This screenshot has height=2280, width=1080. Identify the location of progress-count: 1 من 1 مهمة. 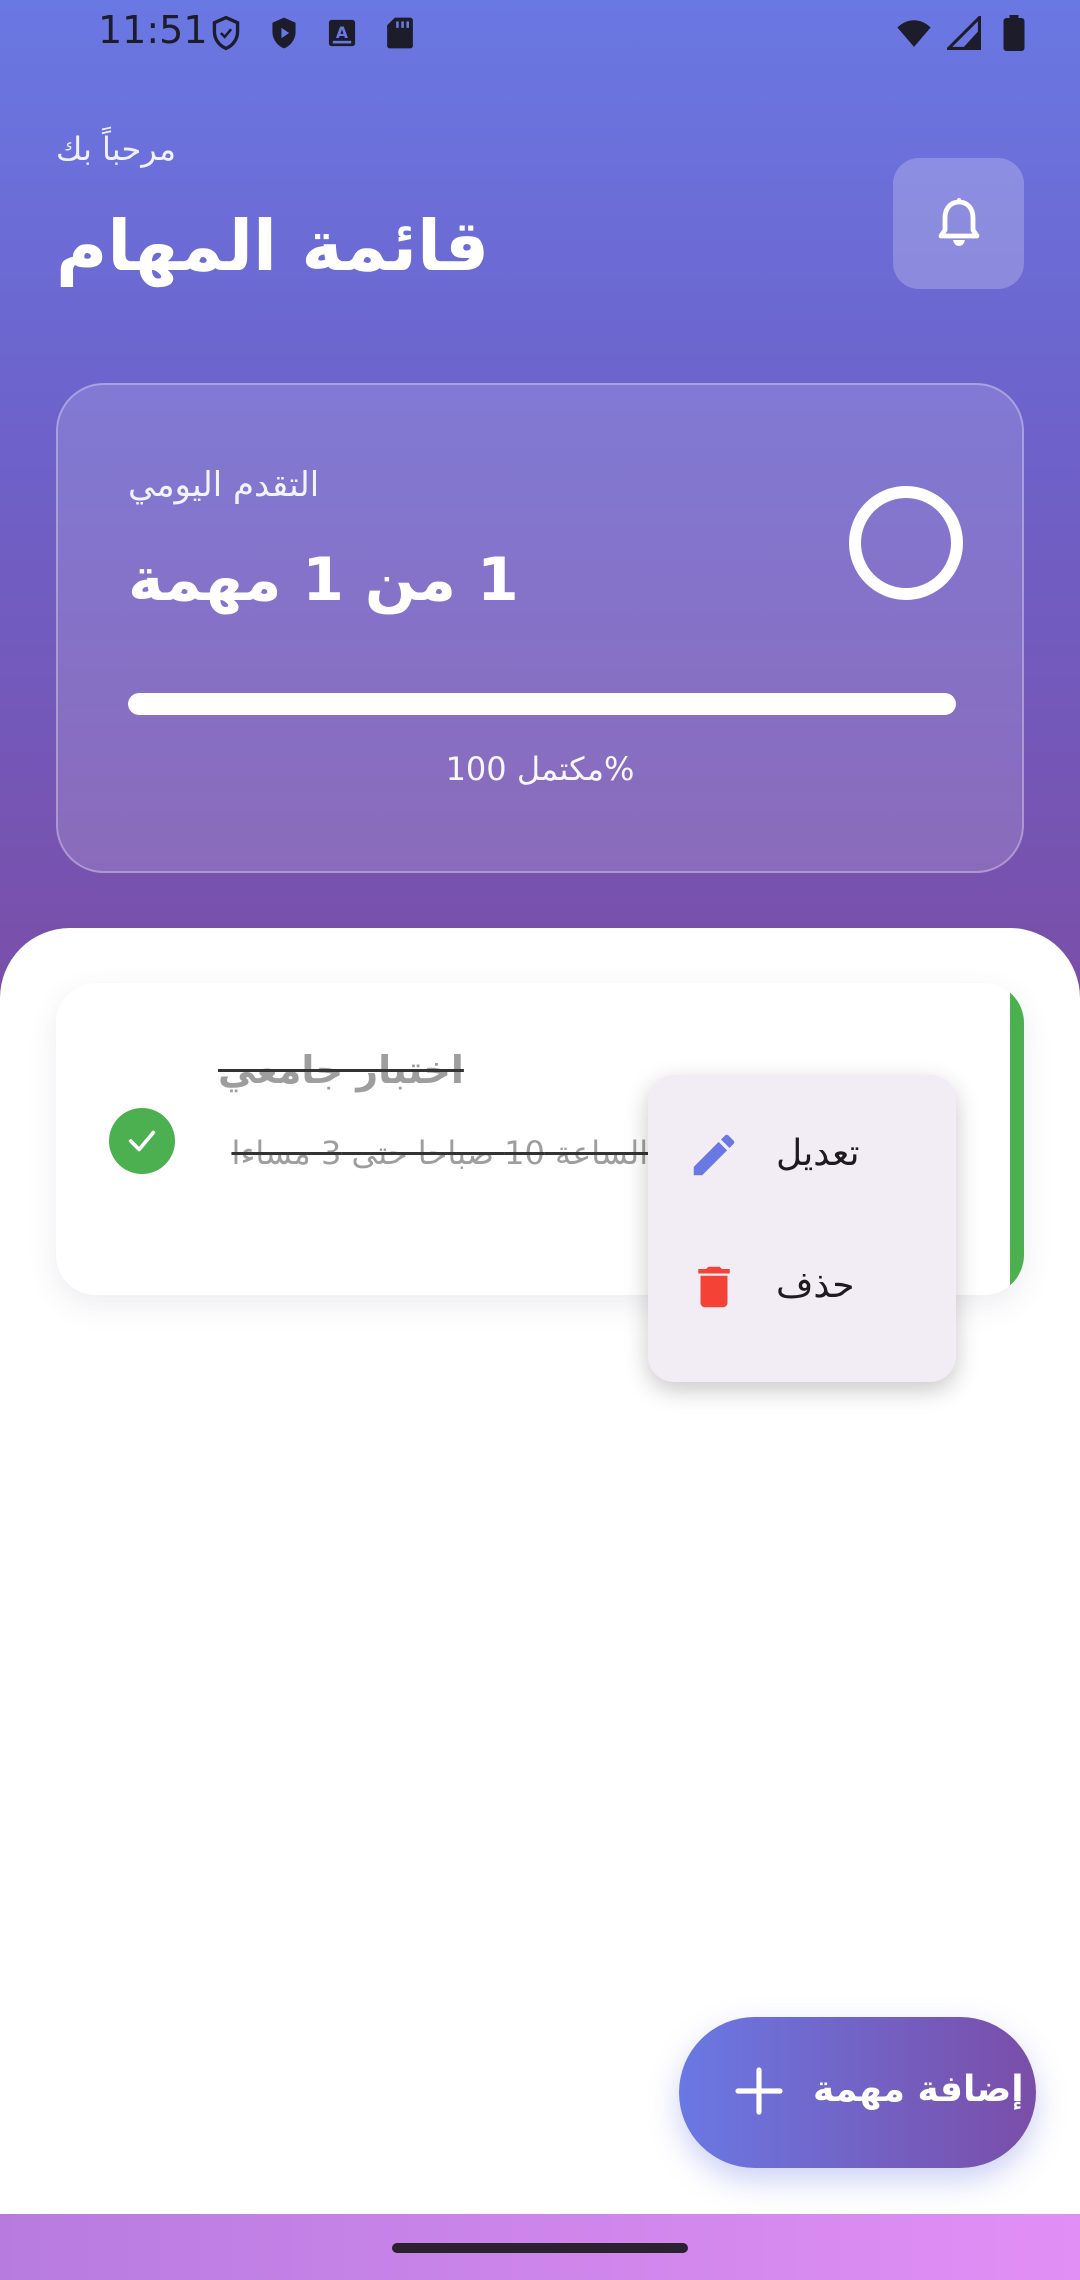
(323, 580).